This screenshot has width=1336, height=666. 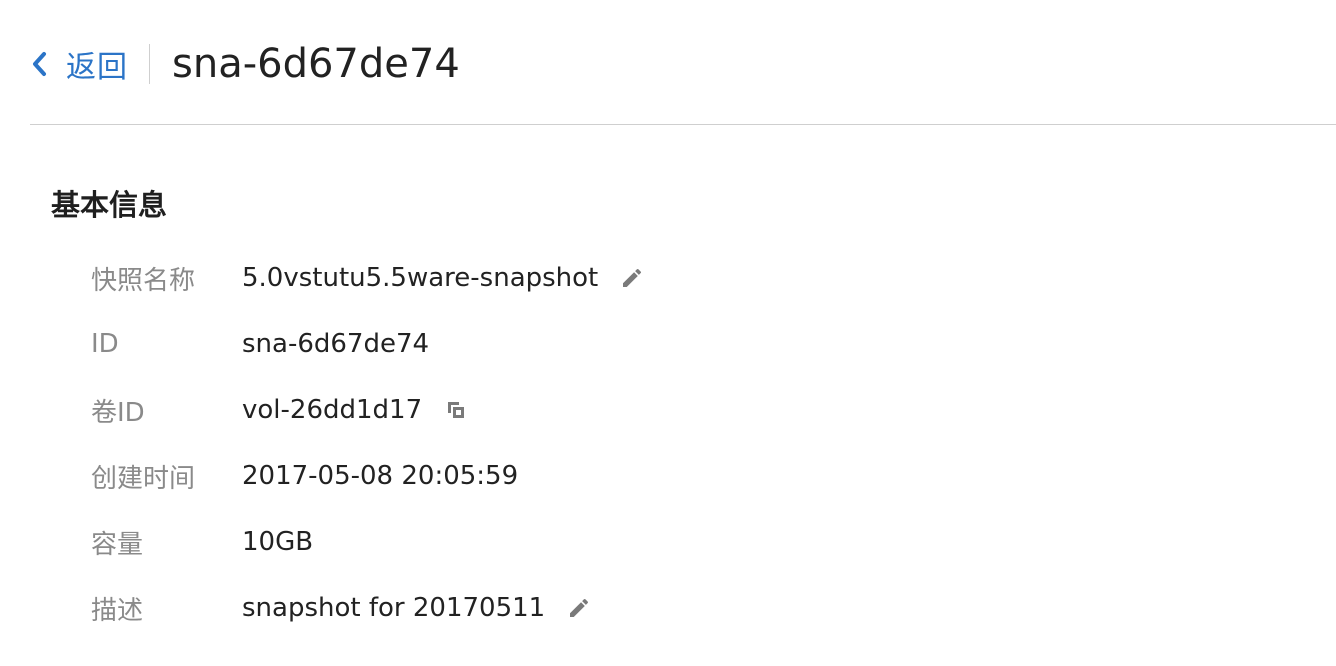 What do you see at coordinates (117, 610) in the screenshot?
I see `field-label: 描述` at bounding box center [117, 610].